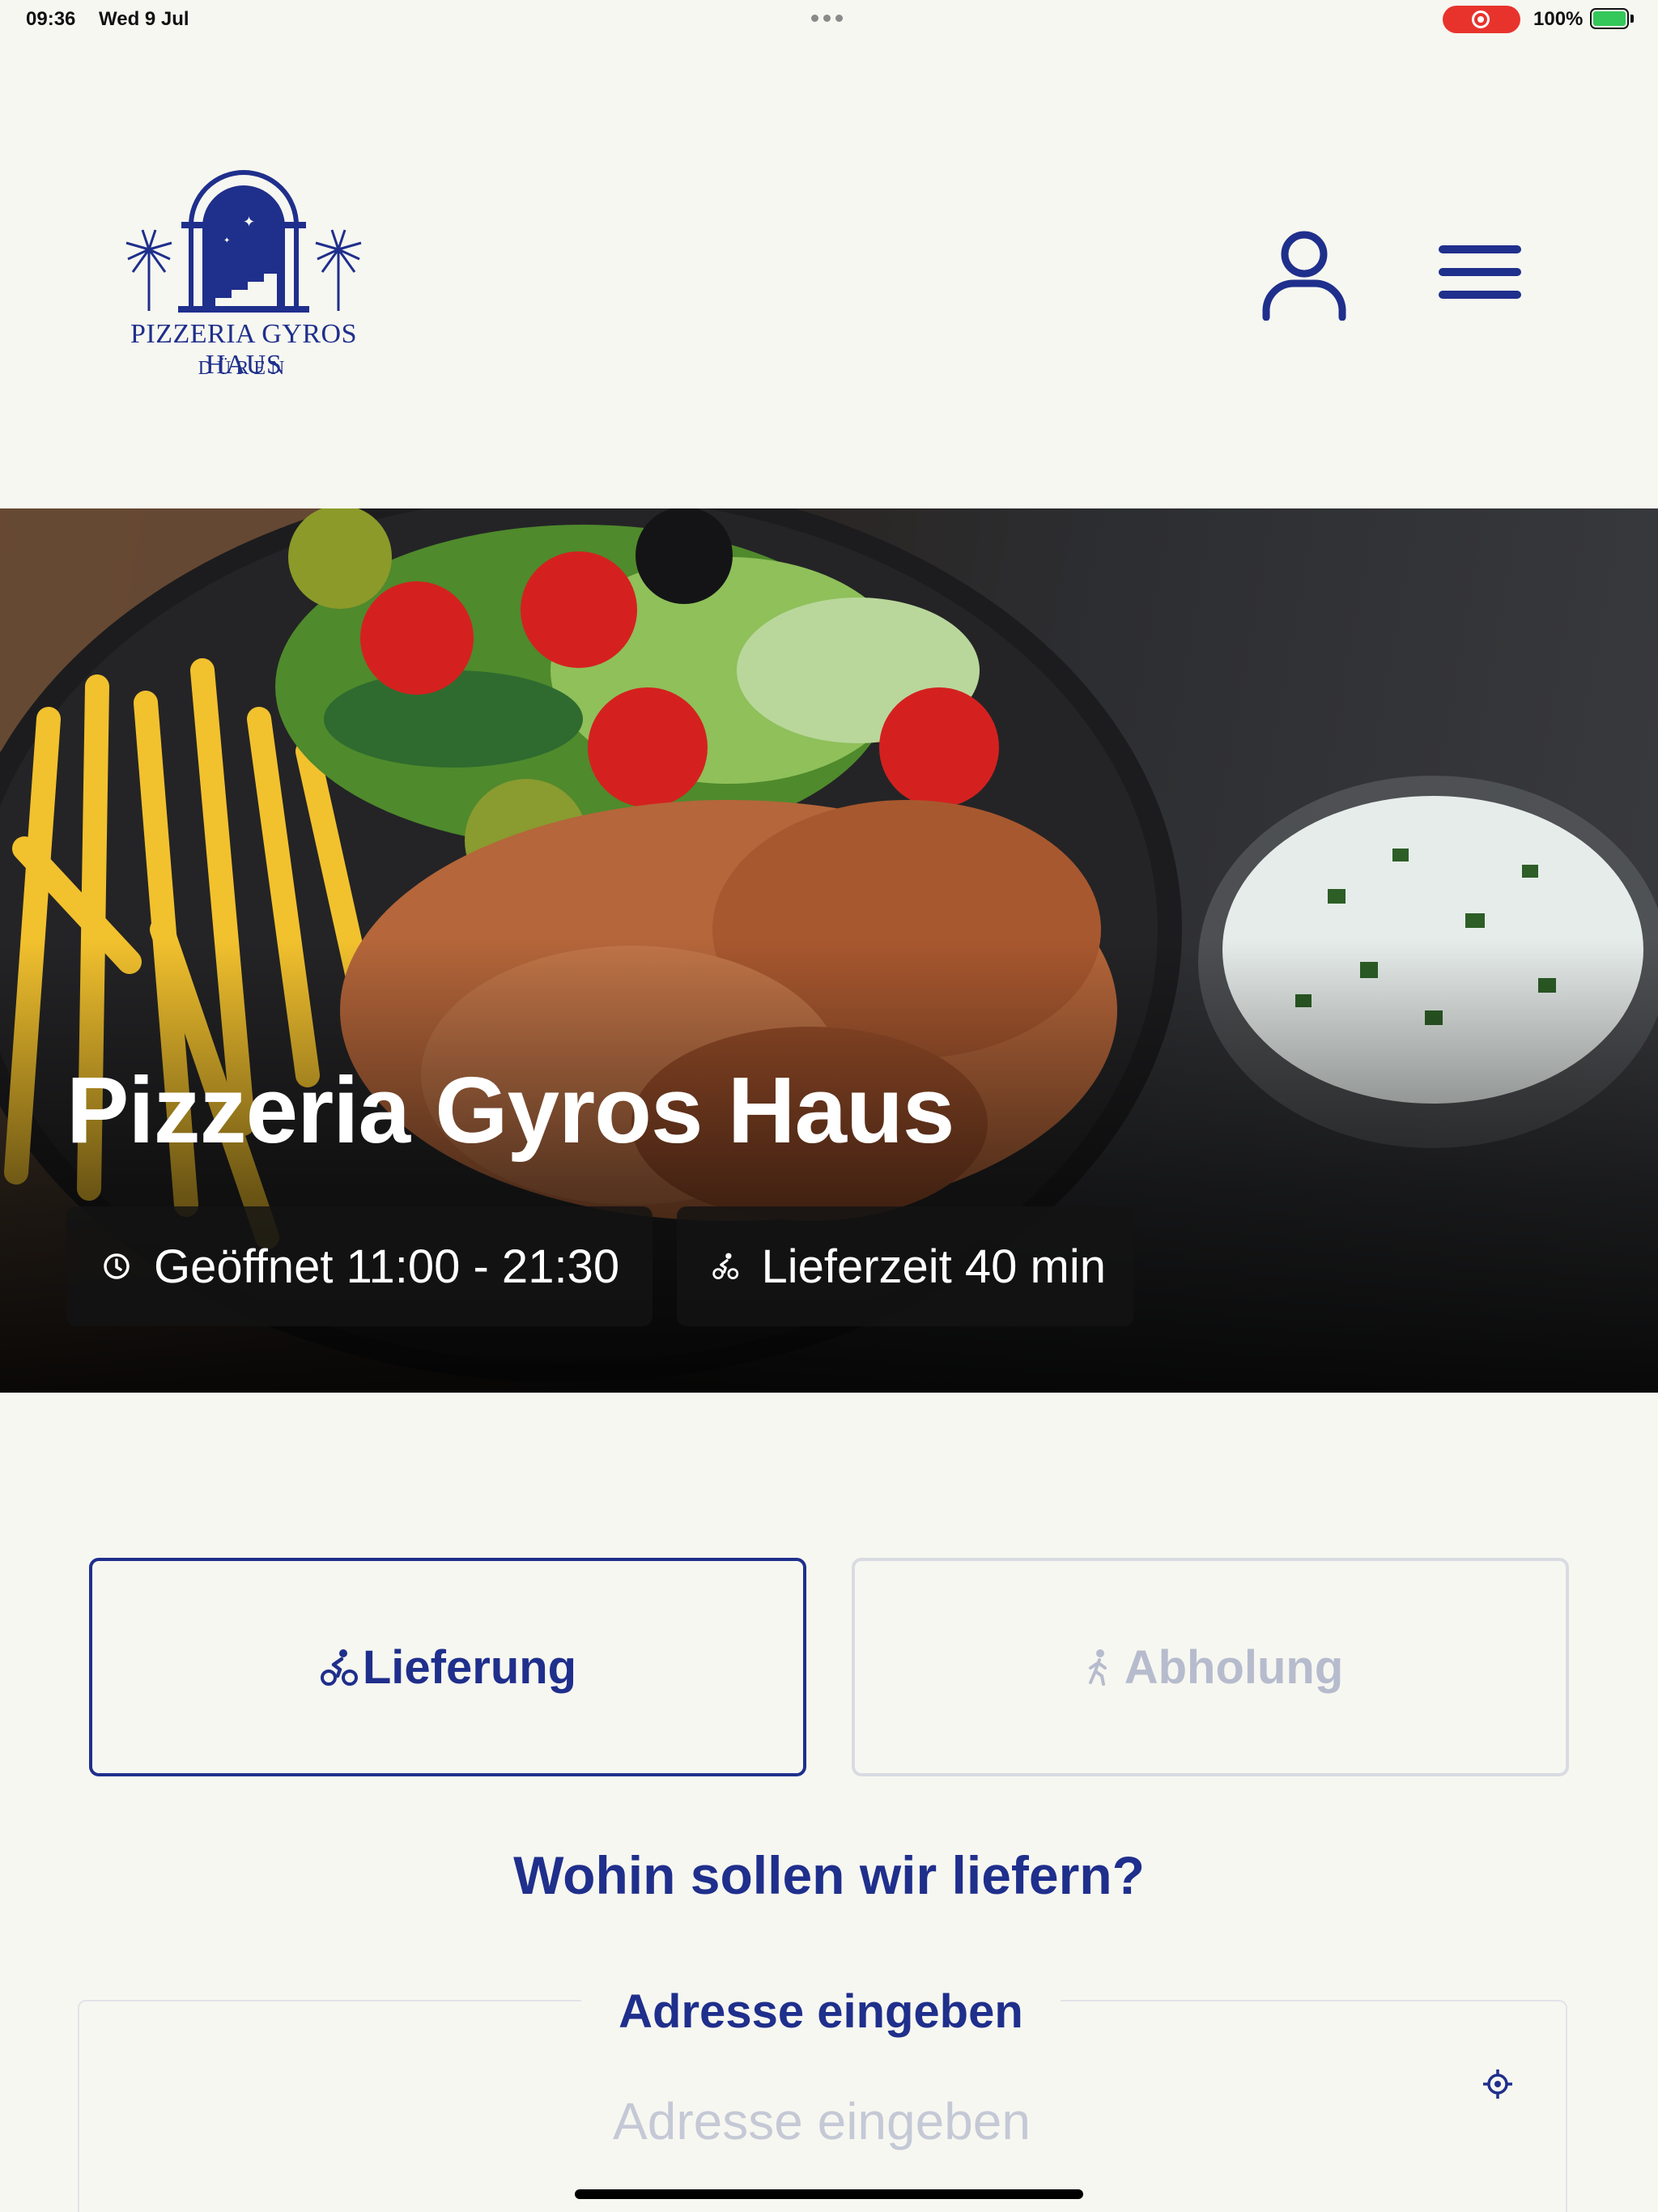  I want to click on battery-icon, so click(1609, 19).